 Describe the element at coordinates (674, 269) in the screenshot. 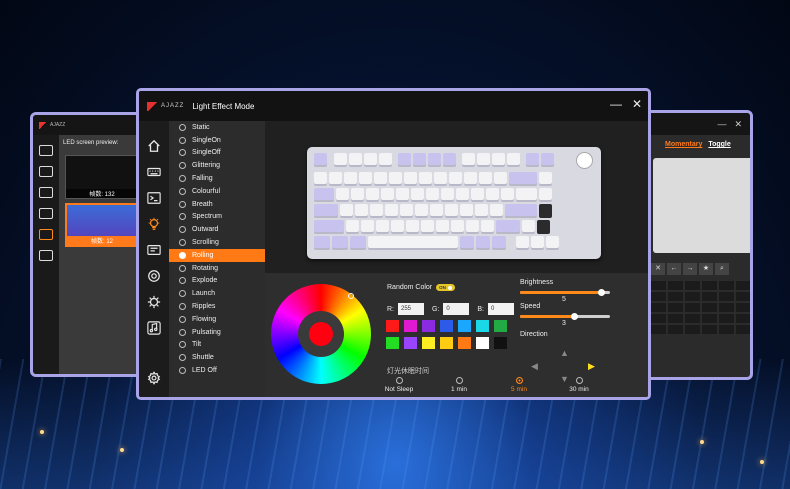

I see `arrow-left-icon: ←` at that location.